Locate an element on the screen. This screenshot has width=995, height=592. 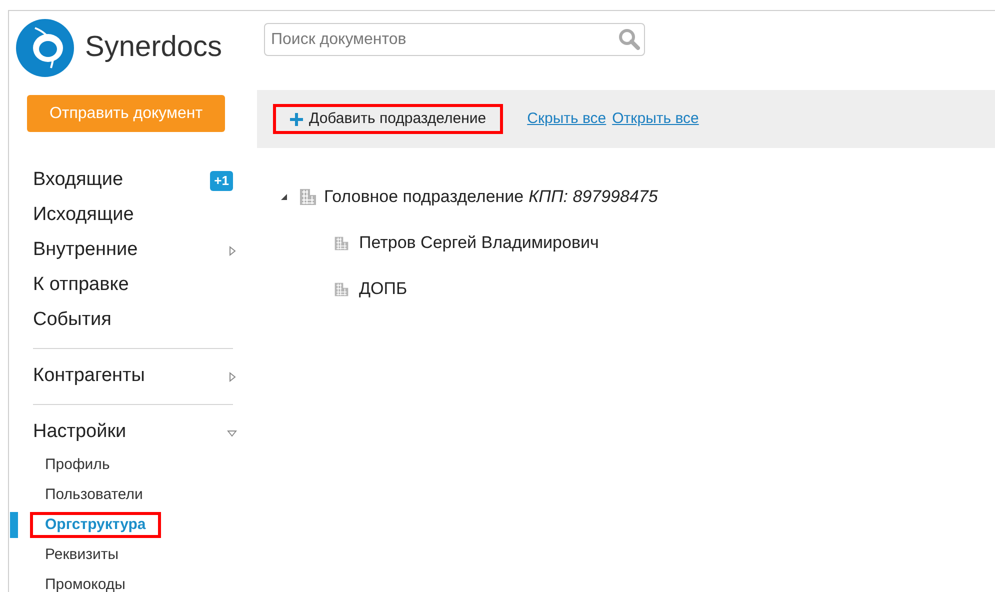
nav-item: Входящие is located at coordinates (121, 180).